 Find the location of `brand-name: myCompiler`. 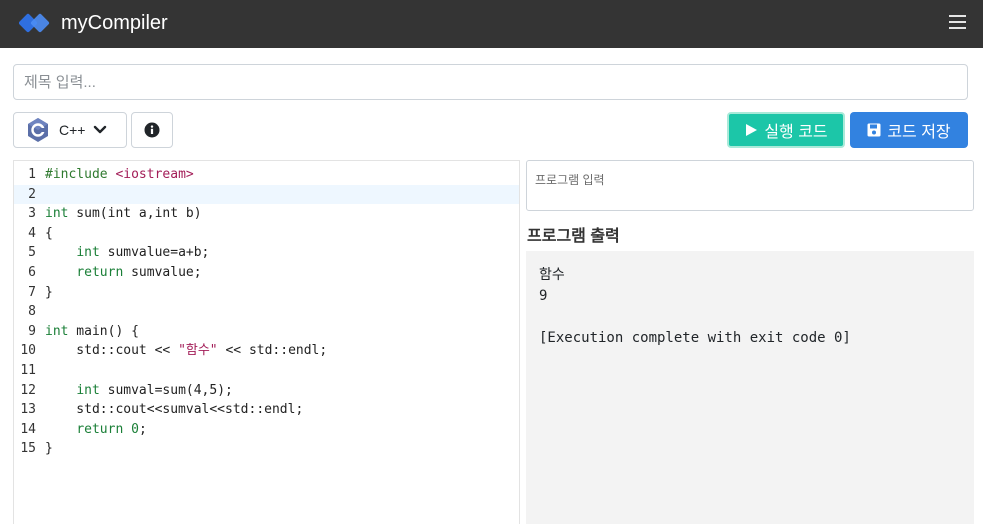

brand-name: myCompiler is located at coordinates (114, 23).